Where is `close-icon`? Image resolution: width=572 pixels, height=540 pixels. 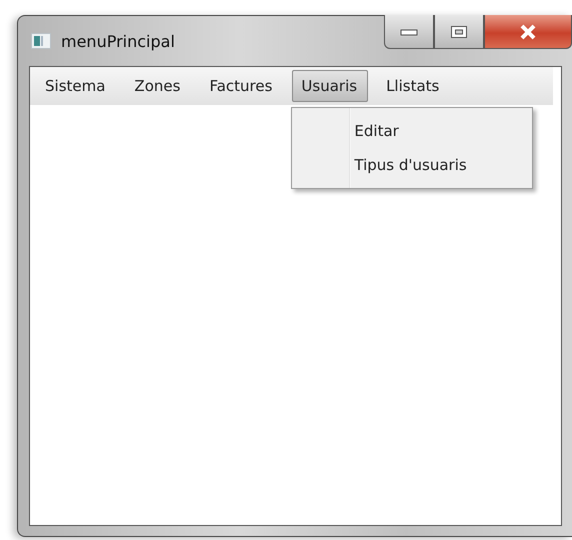
close-icon is located at coordinates (528, 32).